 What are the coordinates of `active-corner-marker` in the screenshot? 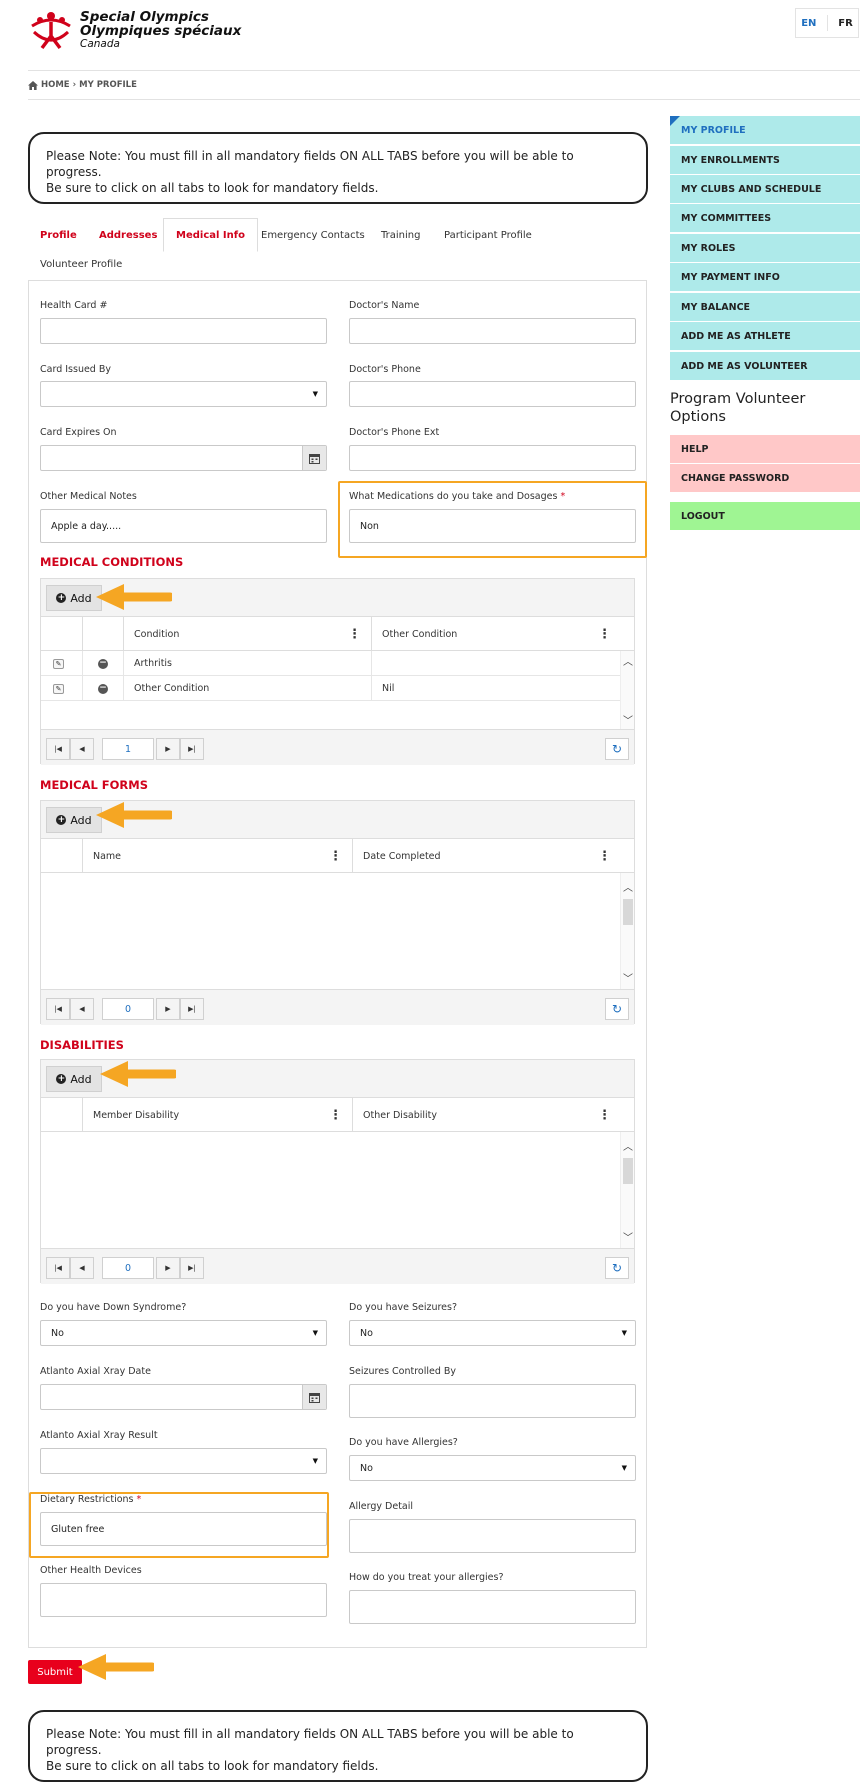 It's located at (675, 121).